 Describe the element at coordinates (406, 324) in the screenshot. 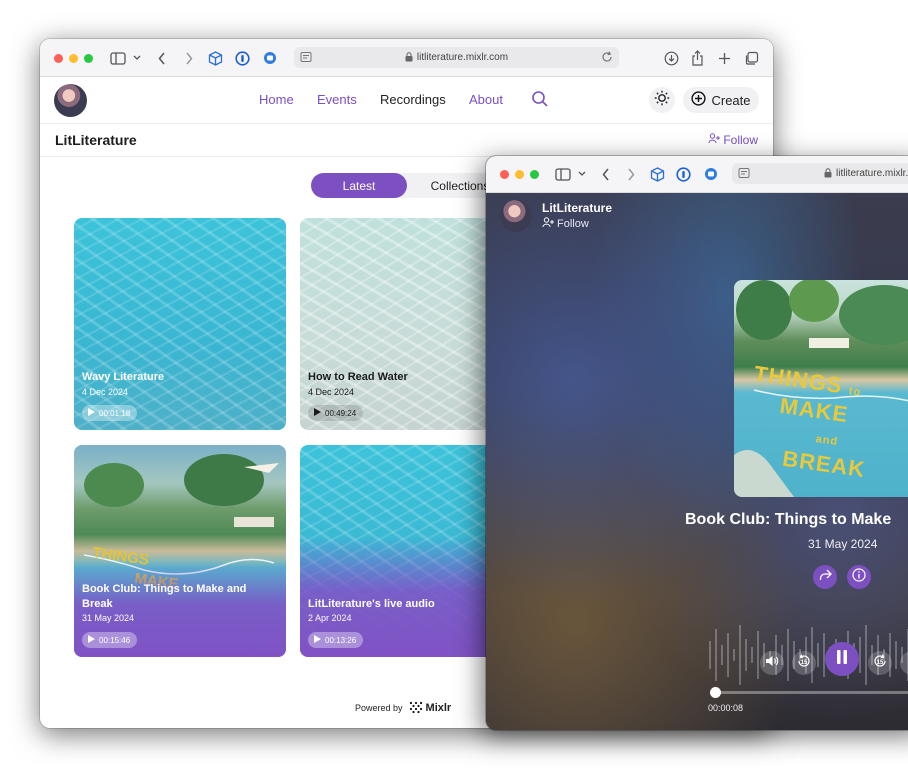

I see `recording-card: How to Read Water 4 Dec 2024 00:49:24` at that location.